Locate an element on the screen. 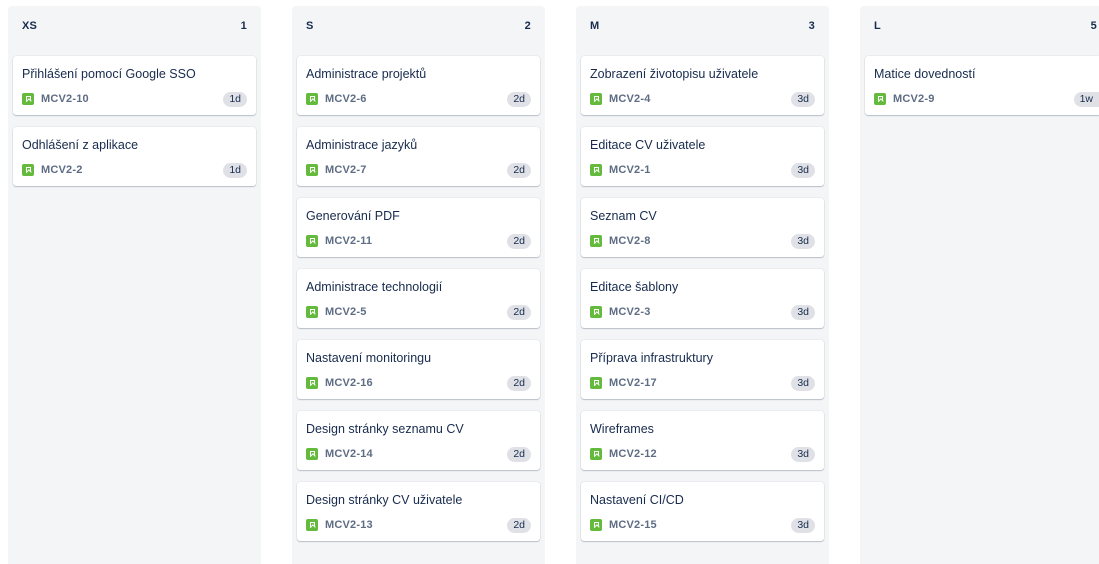  issue-key: MCV2-14 is located at coordinates (349, 454).